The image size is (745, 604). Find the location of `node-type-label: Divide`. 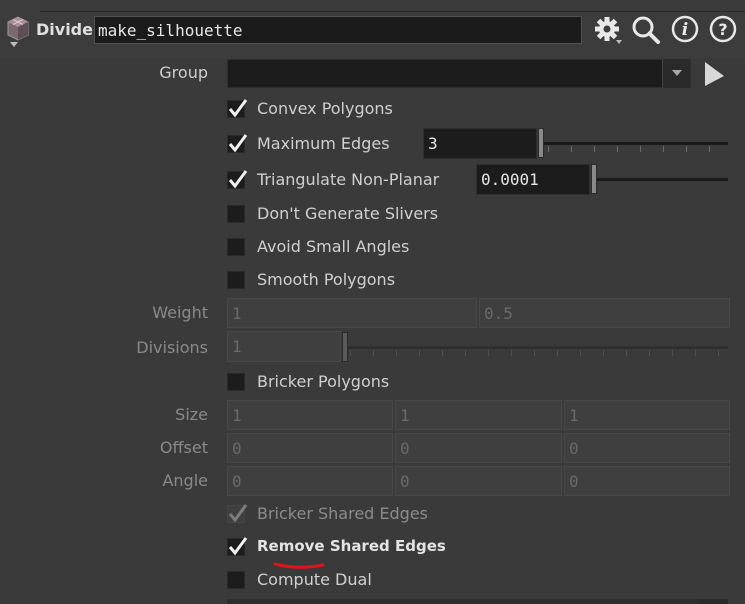

node-type-label: Divide is located at coordinates (64, 29).